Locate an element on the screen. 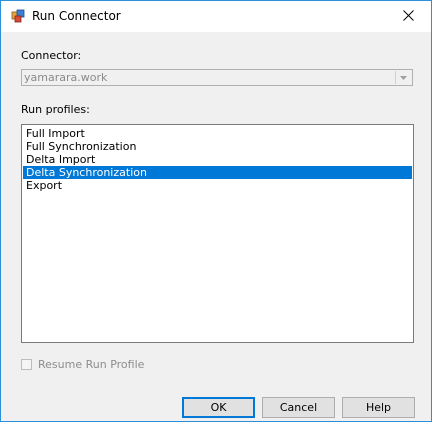 The height and width of the screenshot is (422, 432). connector-label: Connector: is located at coordinates (51, 55).